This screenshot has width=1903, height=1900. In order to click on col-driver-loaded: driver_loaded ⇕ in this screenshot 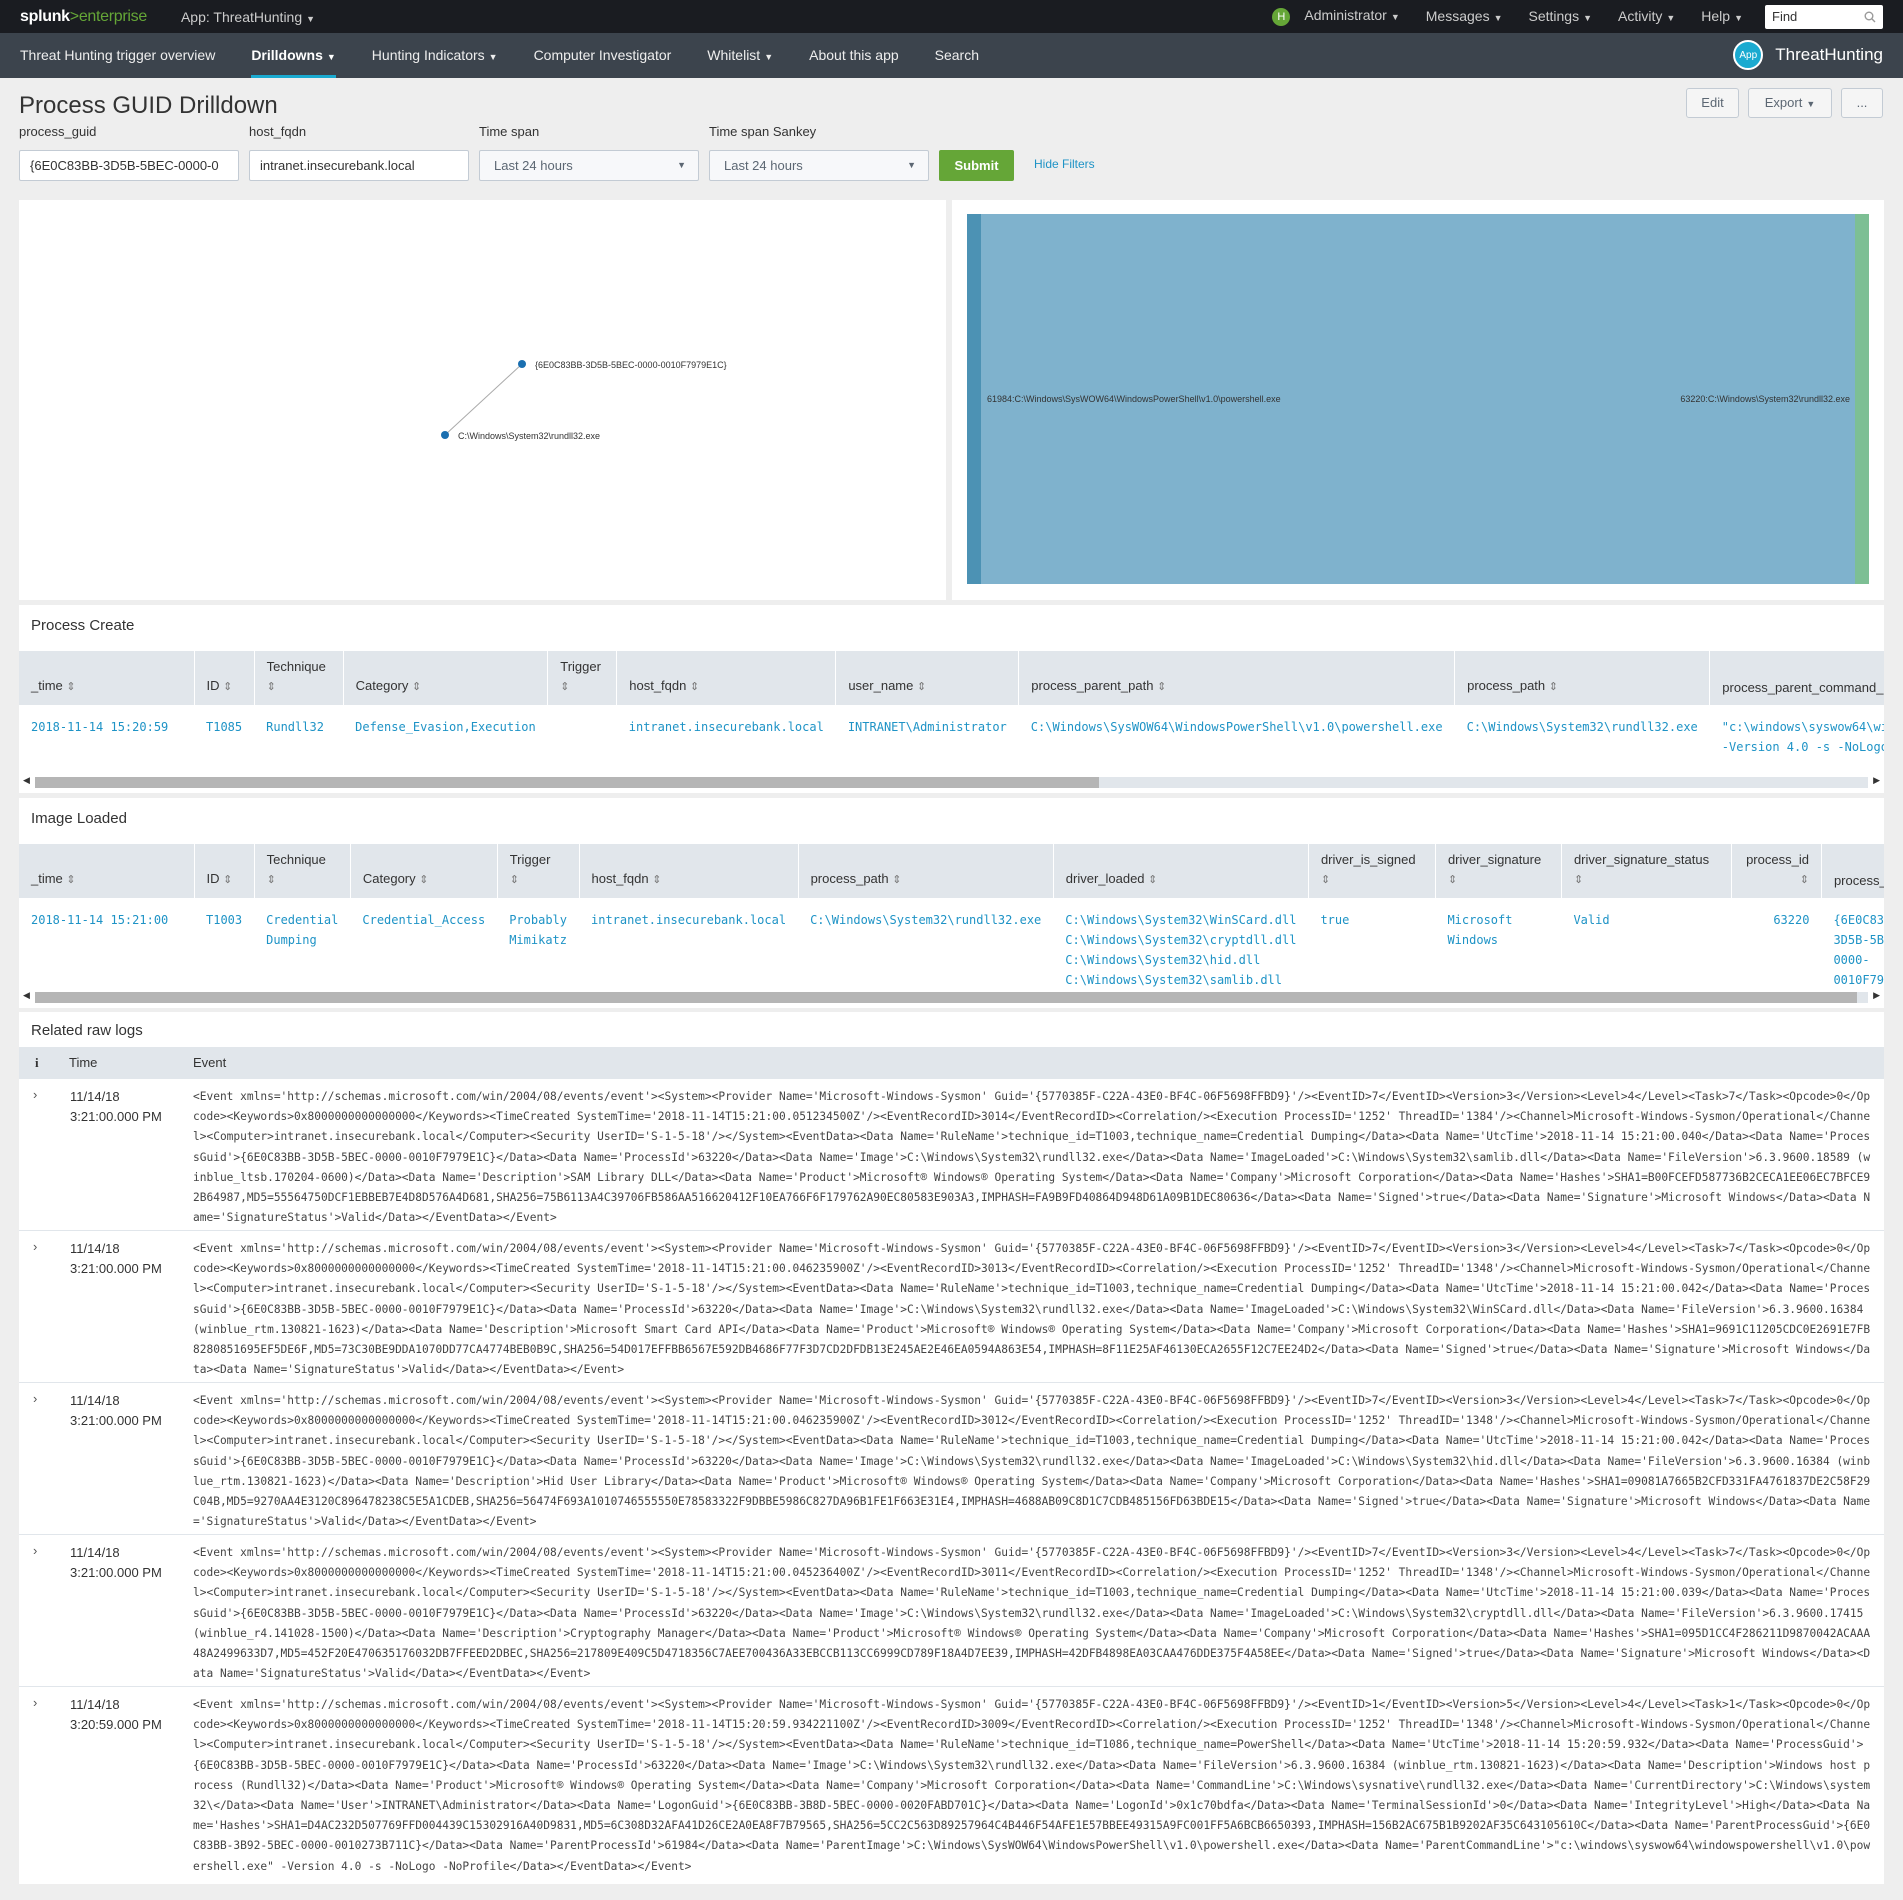, I will do `click(1181, 871)`.